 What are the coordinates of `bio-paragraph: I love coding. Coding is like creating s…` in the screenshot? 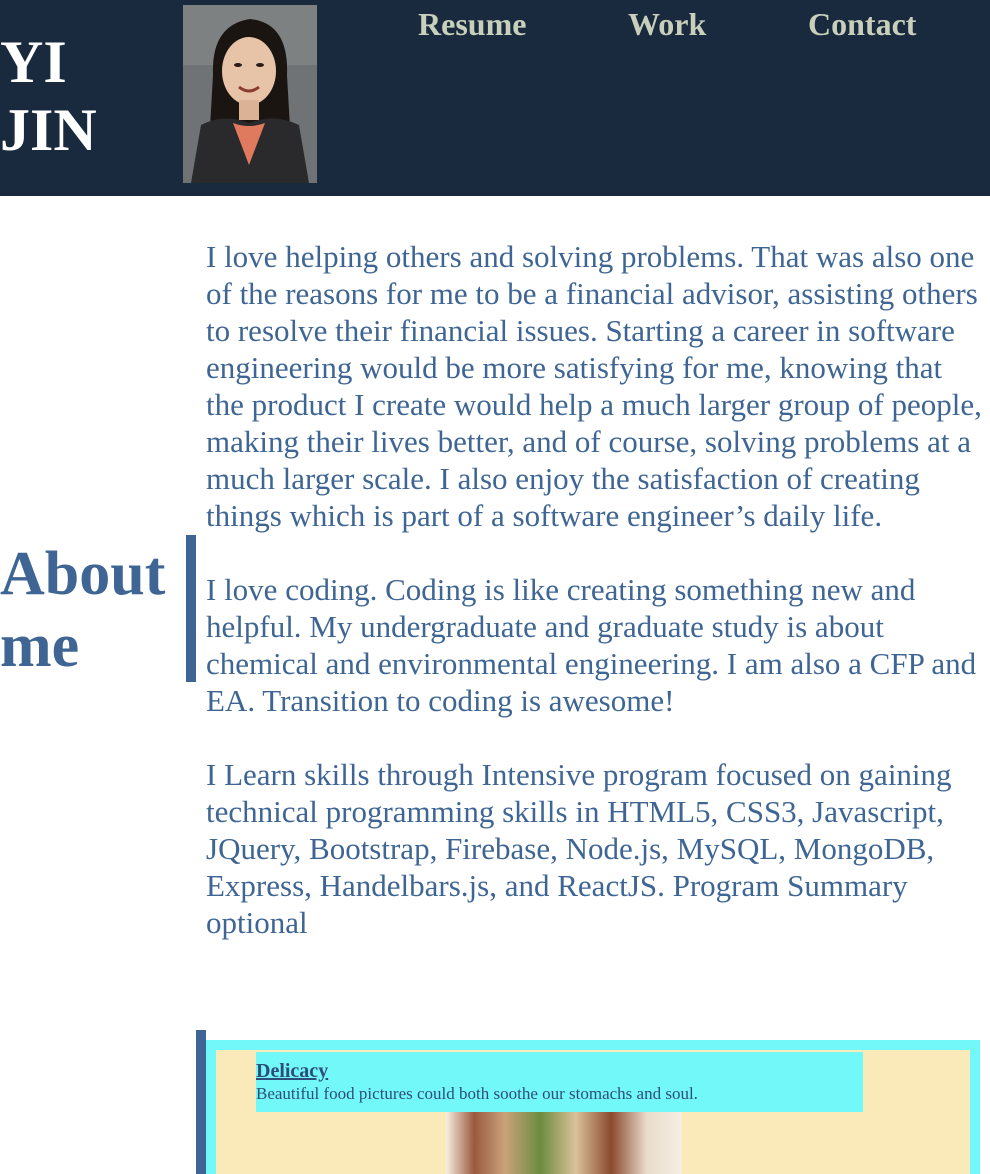 It's located at (591, 645).